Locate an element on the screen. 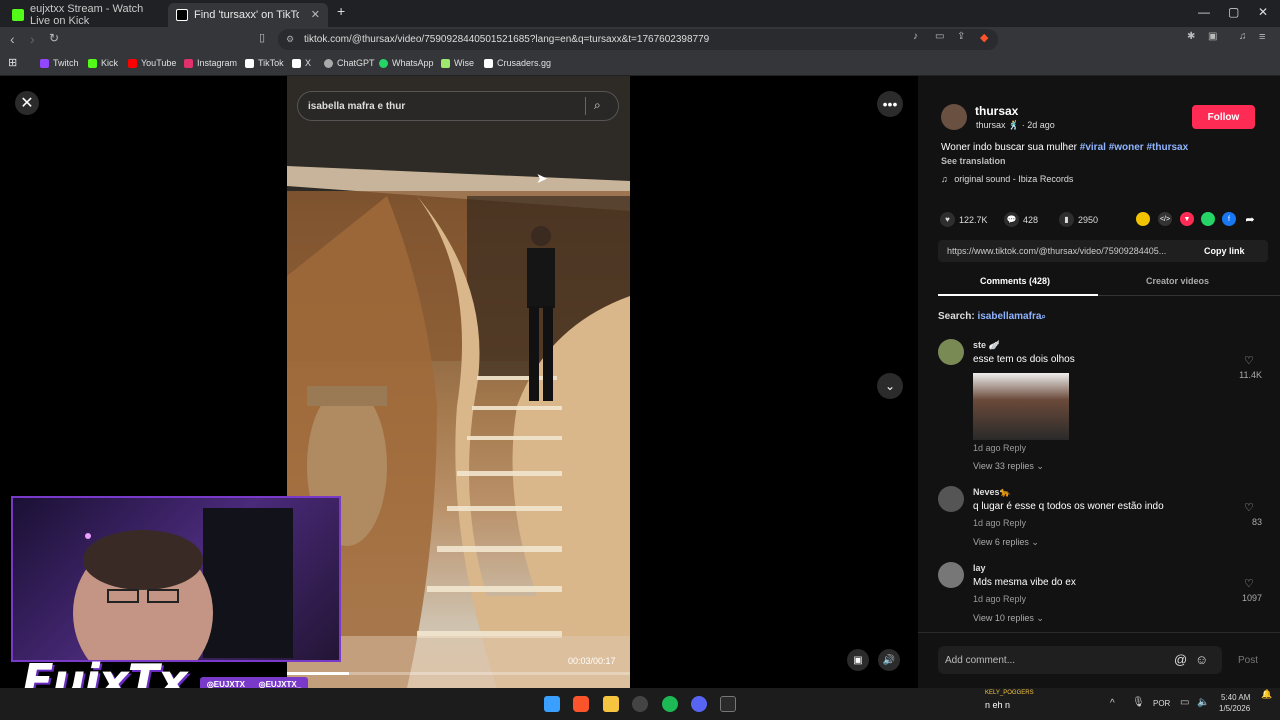  window-close-icon: ✕ is located at coordinates (1263, 12).